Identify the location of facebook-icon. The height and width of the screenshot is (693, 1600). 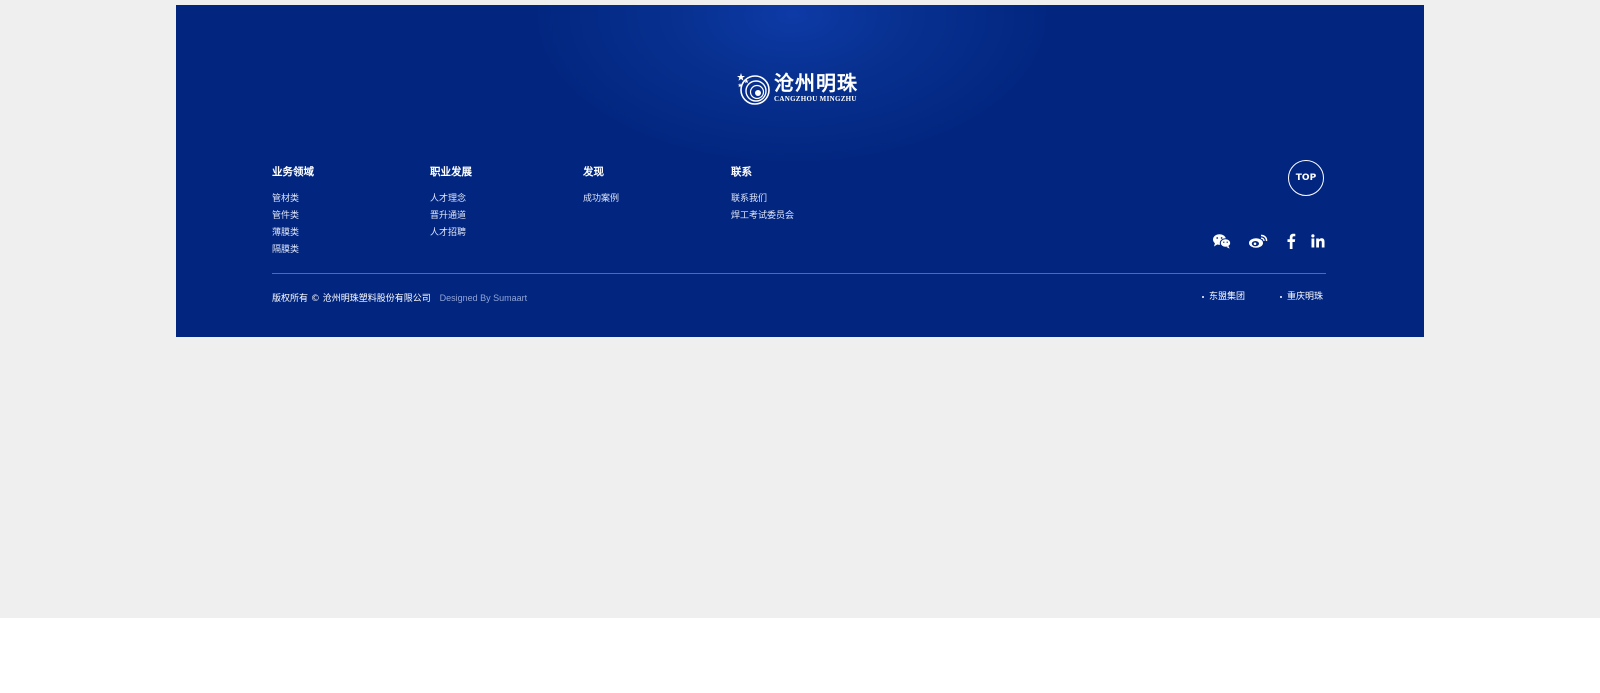
(1291, 241).